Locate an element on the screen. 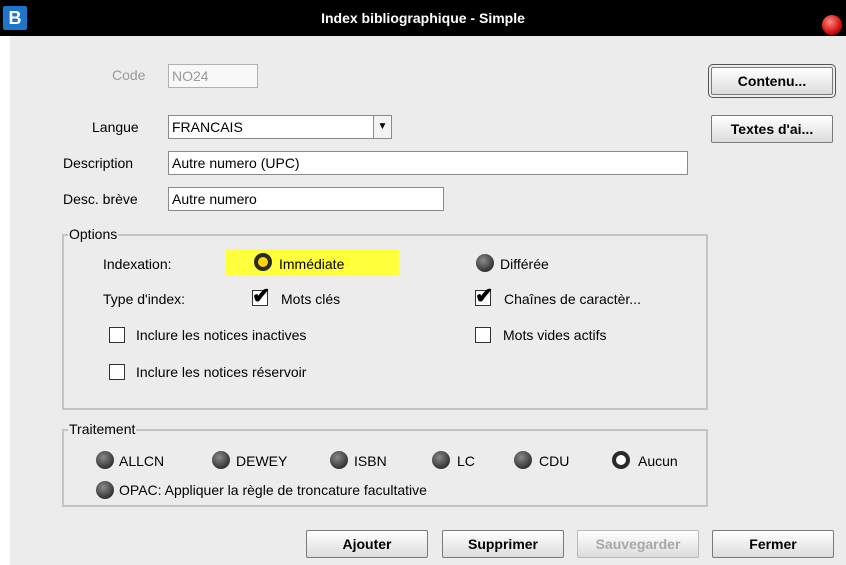  inclure-inactives-checkbox is located at coordinates (117, 335).